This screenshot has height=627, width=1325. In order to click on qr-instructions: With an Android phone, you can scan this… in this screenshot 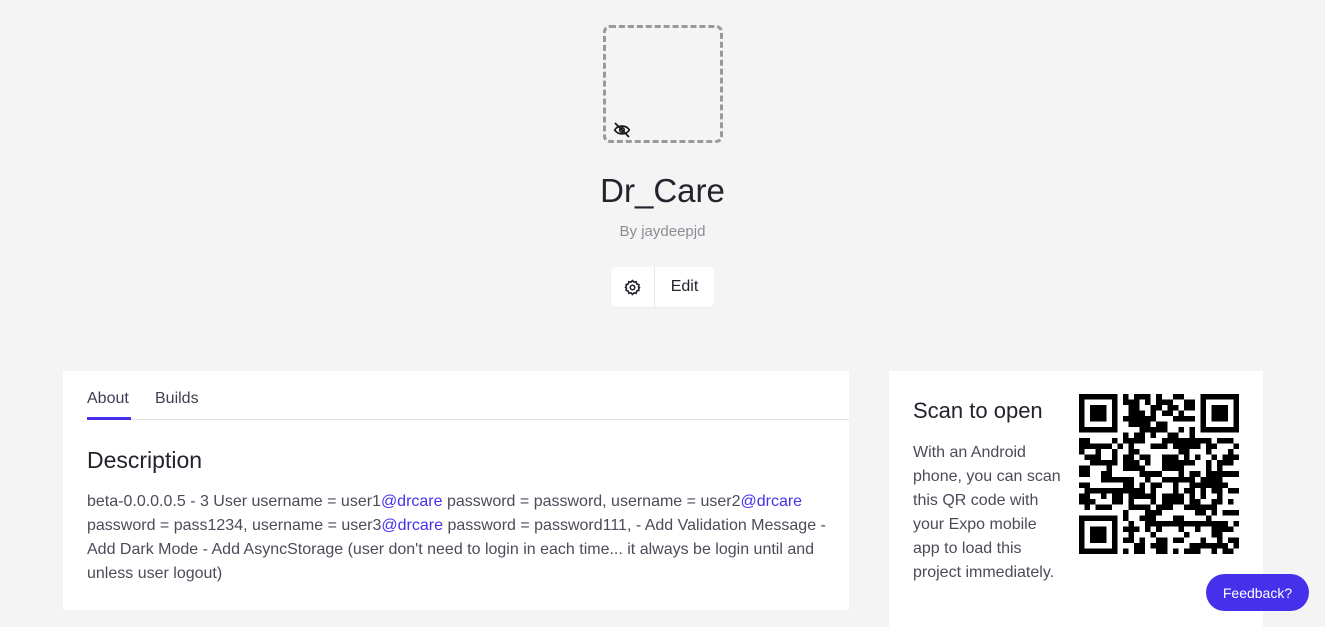, I will do `click(987, 512)`.